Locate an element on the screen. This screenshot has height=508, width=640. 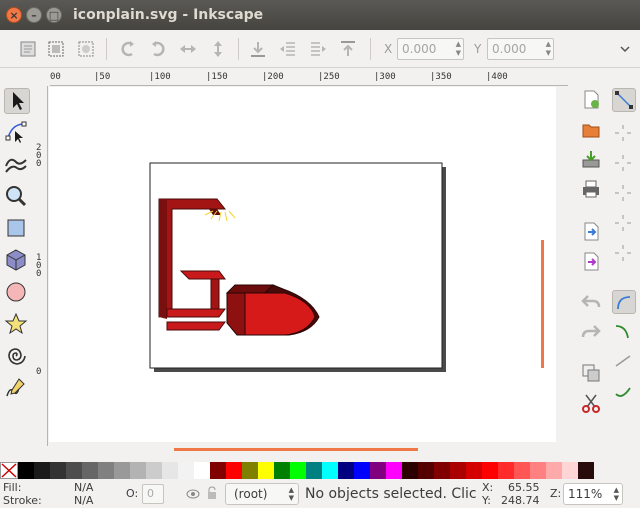
deselect-icon is located at coordinates (86, 49).